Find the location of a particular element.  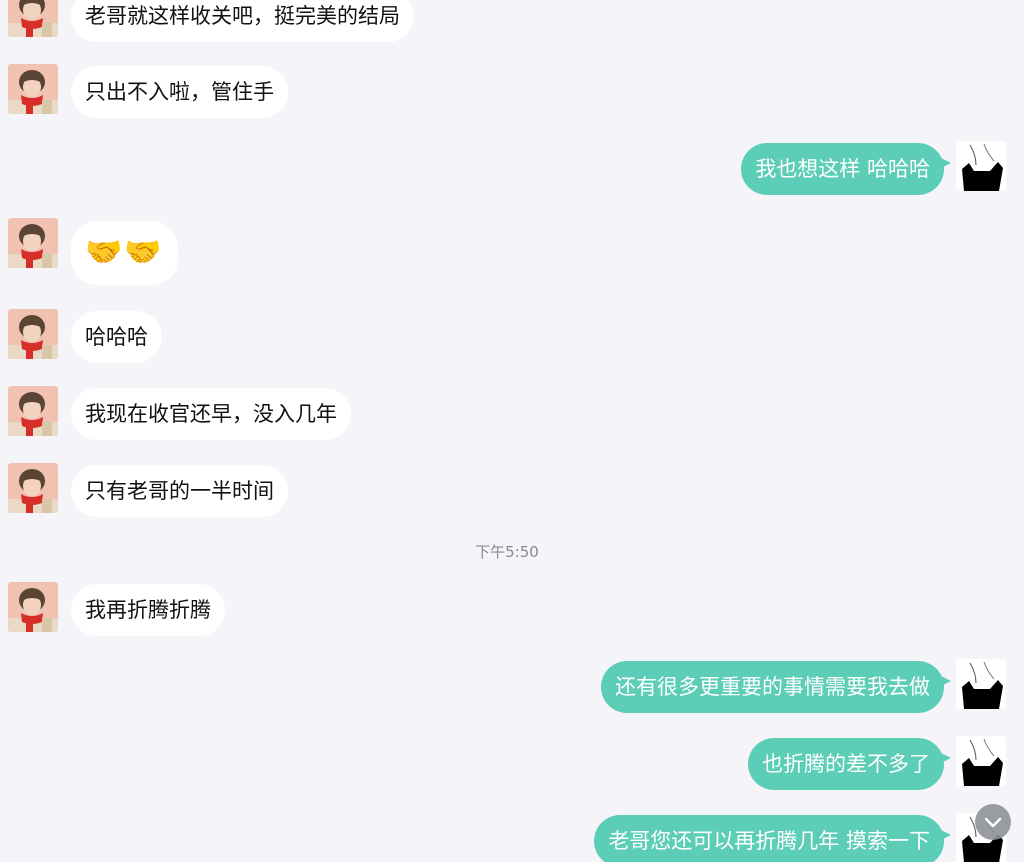

timestamp-divider: 下午5:50 is located at coordinates (507, 552).